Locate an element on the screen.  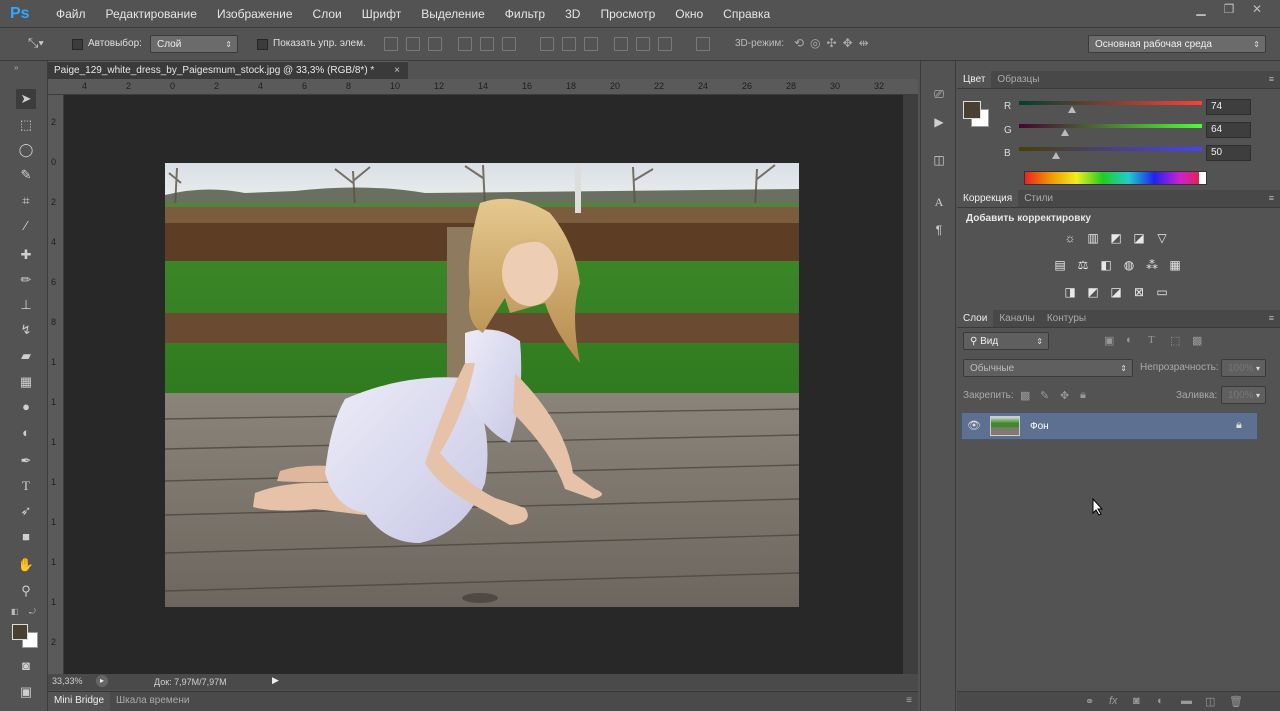
eraser-tool-icon: ▰ is located at coordinates (26, 356).